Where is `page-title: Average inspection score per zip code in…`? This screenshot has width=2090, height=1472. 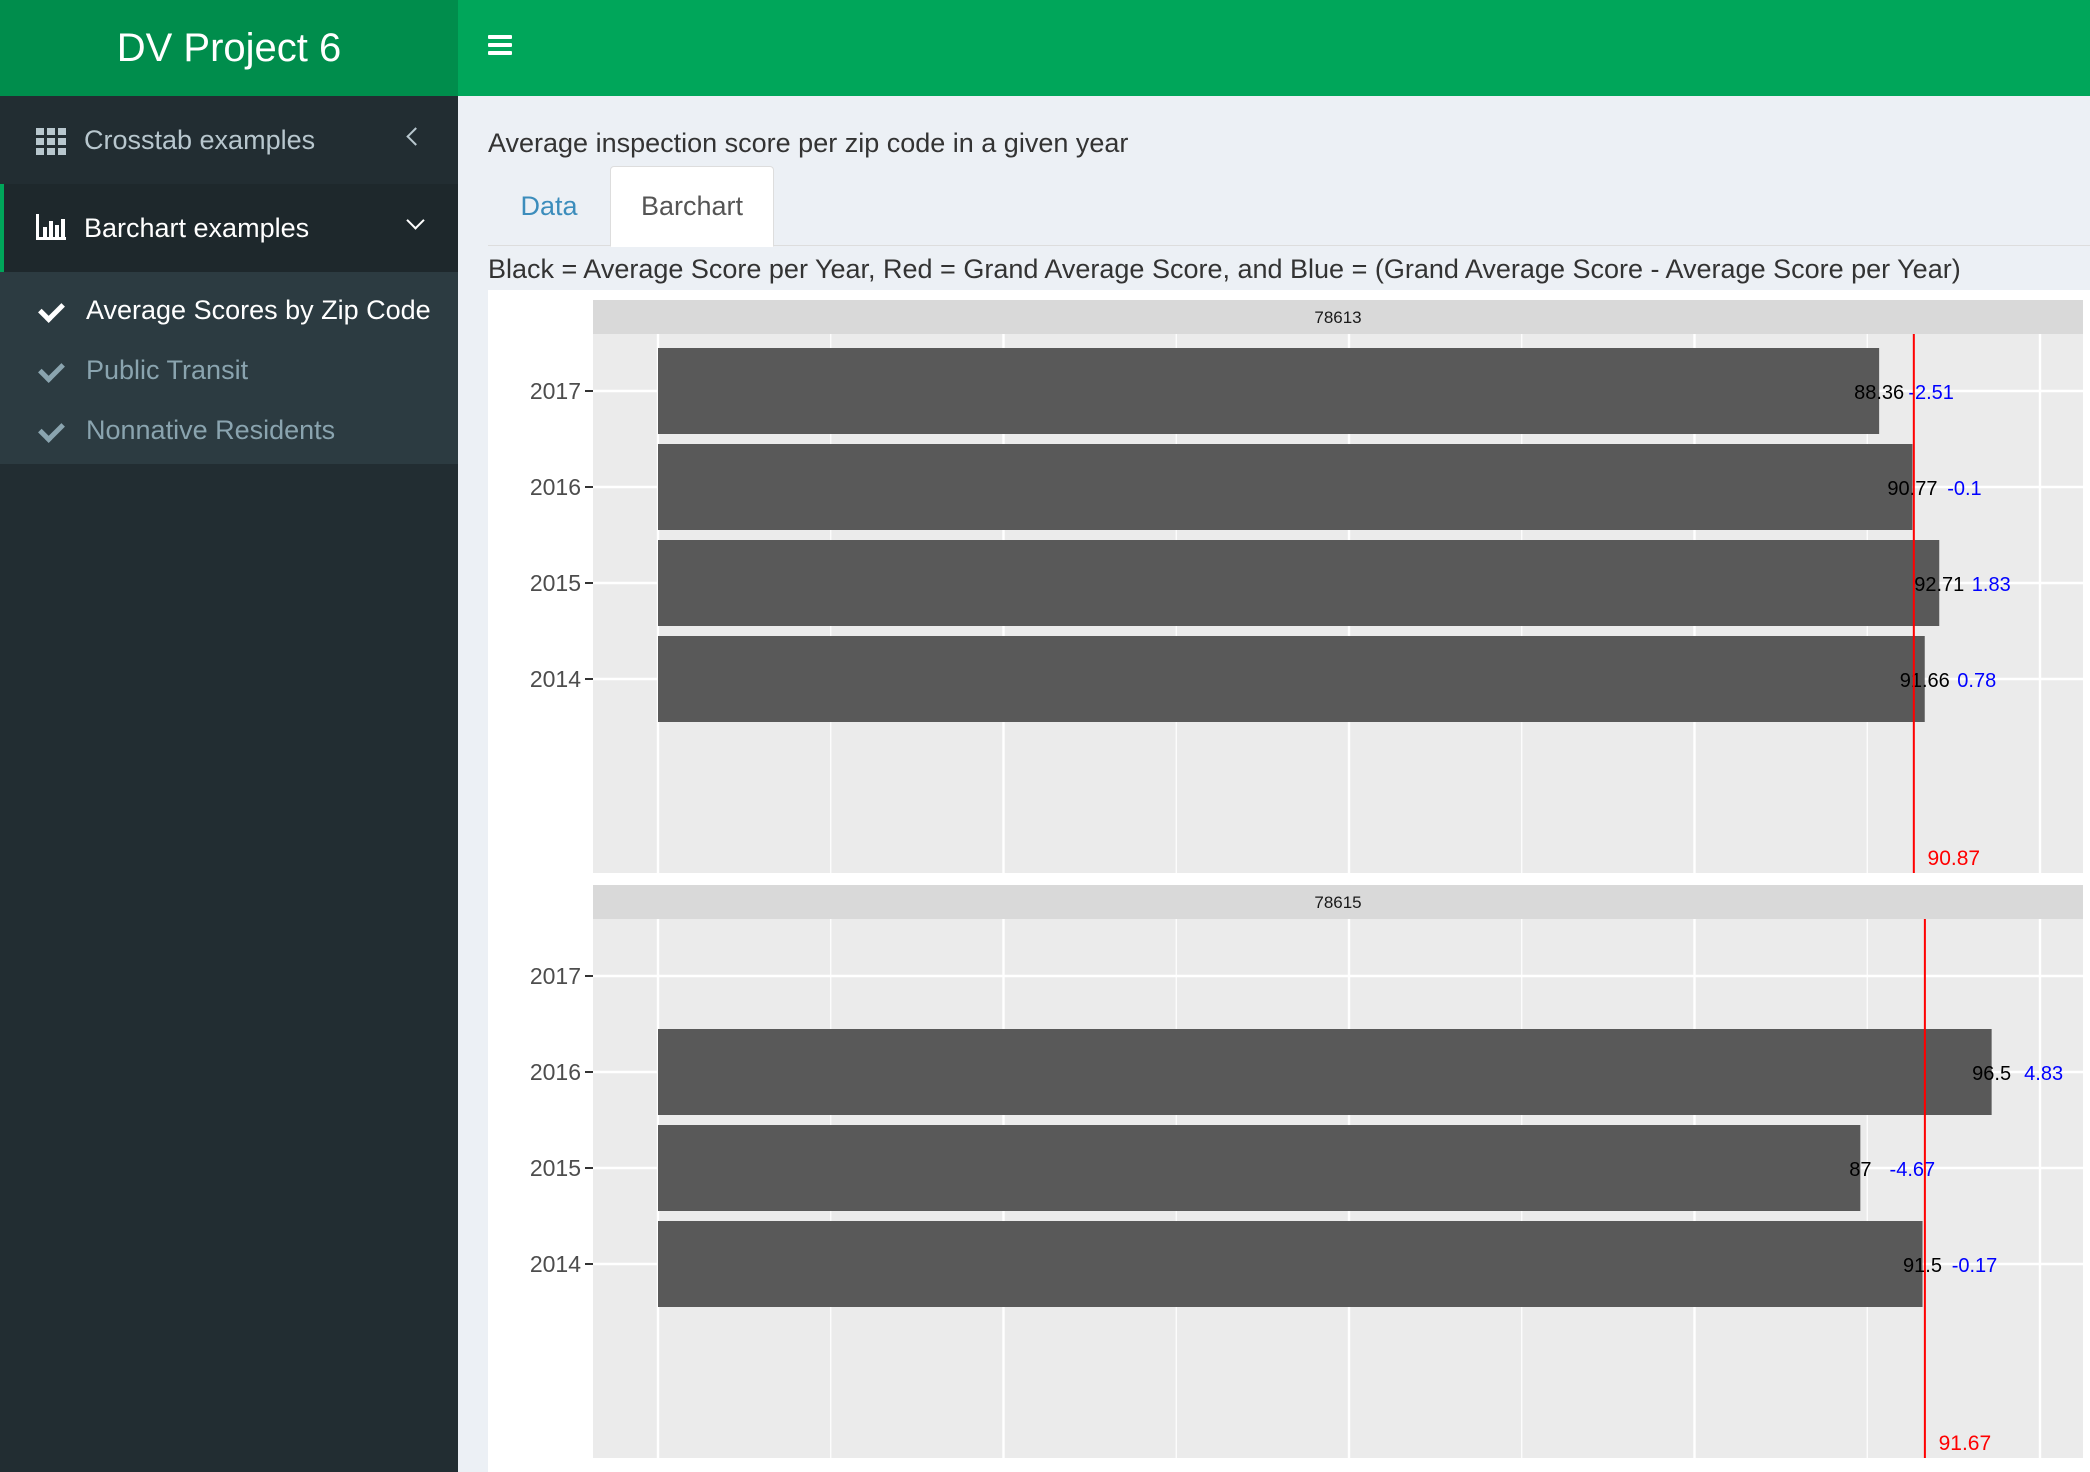 page-title: Average inspection score per zip code in… is located at coordinates (808, 143).